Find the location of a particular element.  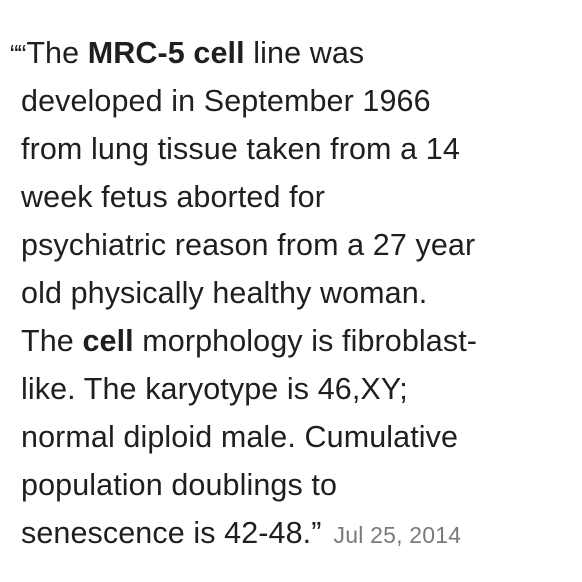

quote-line-1: ““The MRC-5 cell line was is located at coordinates (187, 53).